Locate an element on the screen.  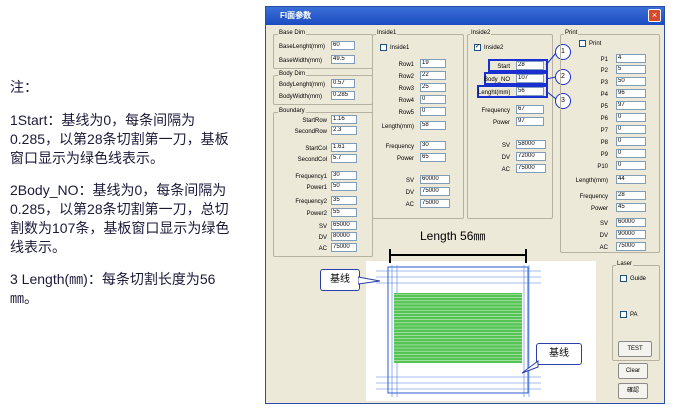
print-ac-label: AC is located at coordinates (603, 248).